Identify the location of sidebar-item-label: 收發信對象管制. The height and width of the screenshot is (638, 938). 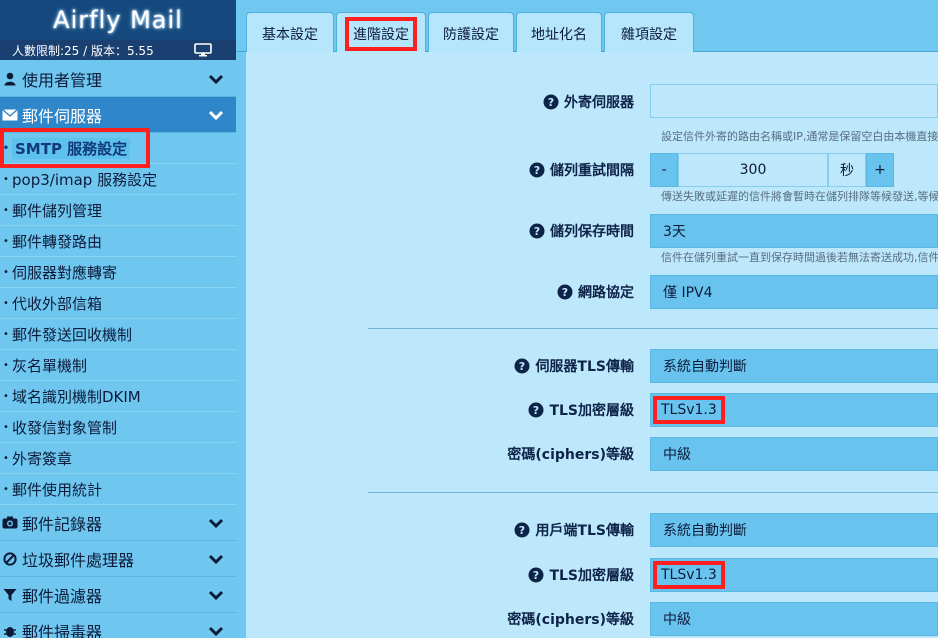
(65, 427).